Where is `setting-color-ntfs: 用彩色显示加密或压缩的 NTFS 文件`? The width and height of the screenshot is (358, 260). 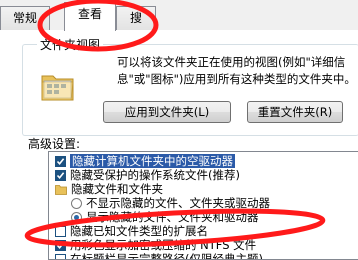 setting-color-ntfs: 用彩色显示加密或压缩的 NTFS 文件 is located at coordinates (155, 245).